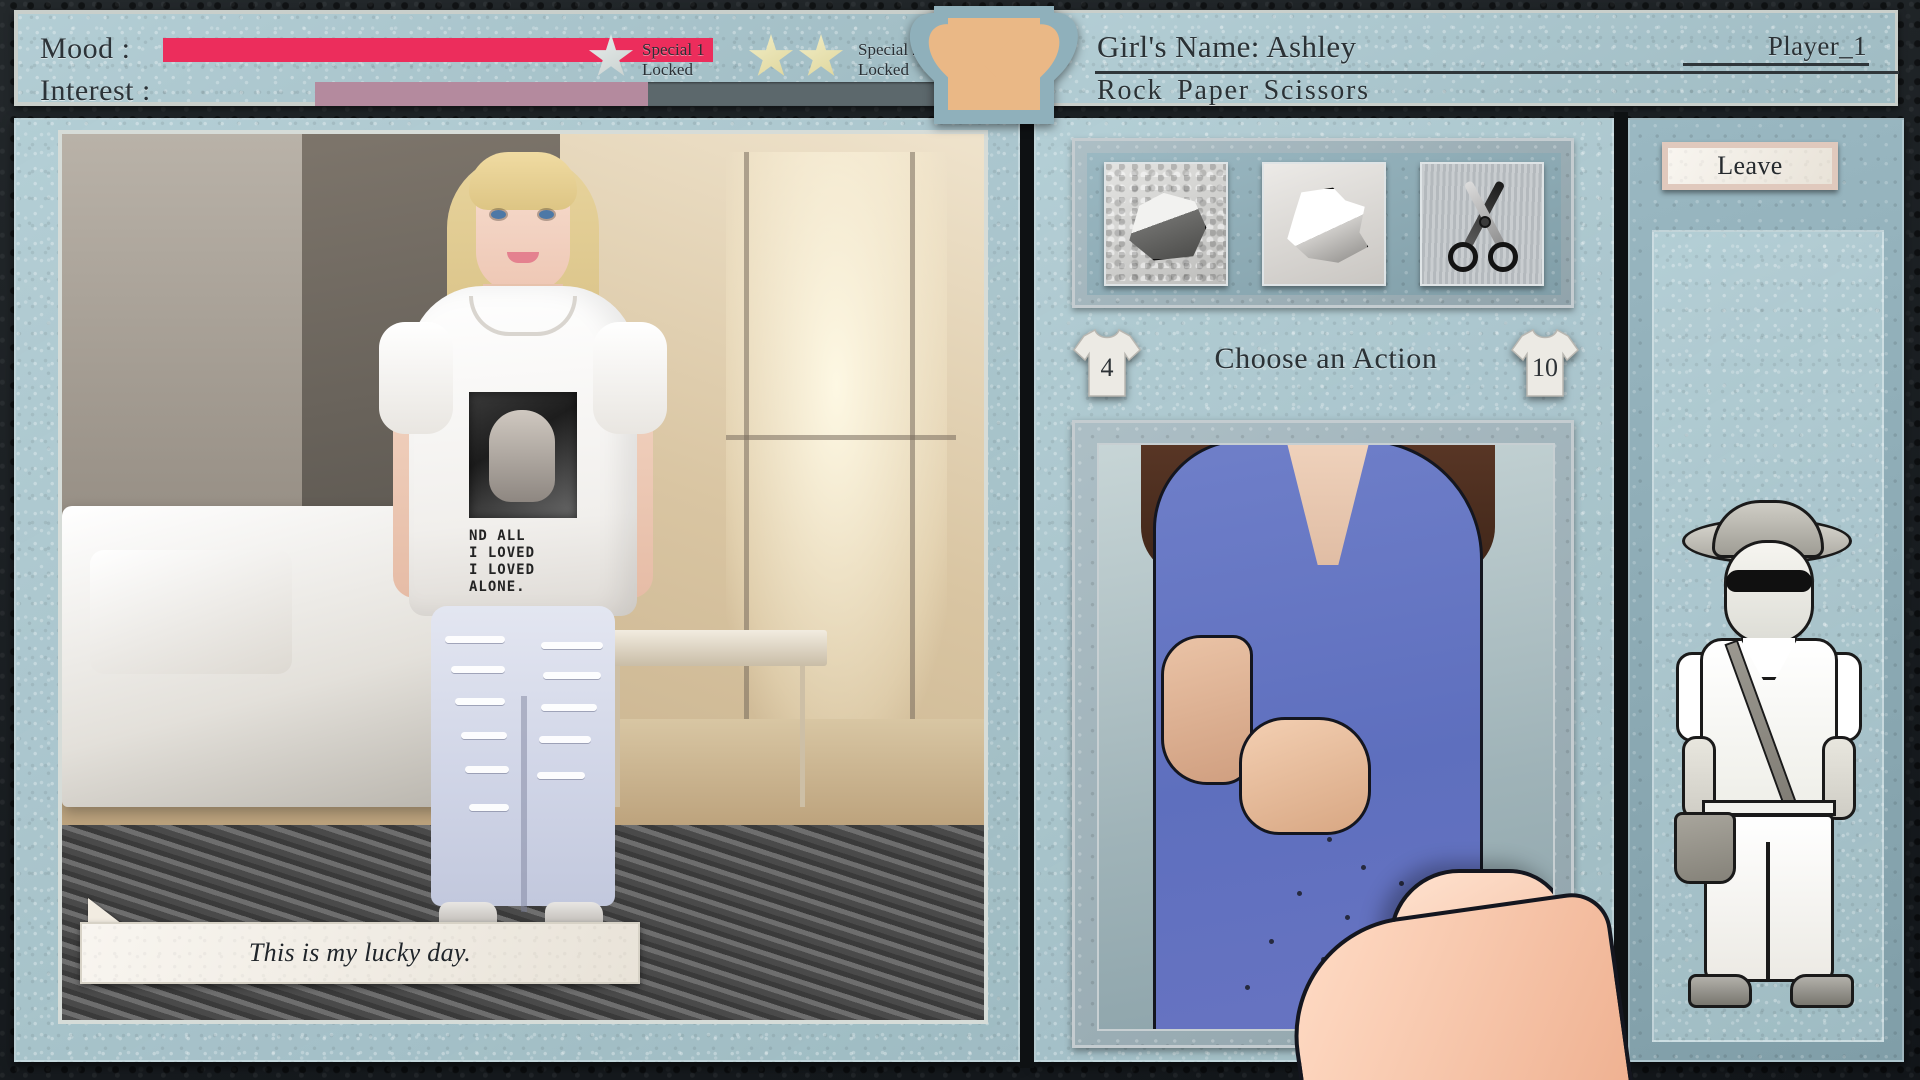  I want to click on heart-icon, so click(994, 64).